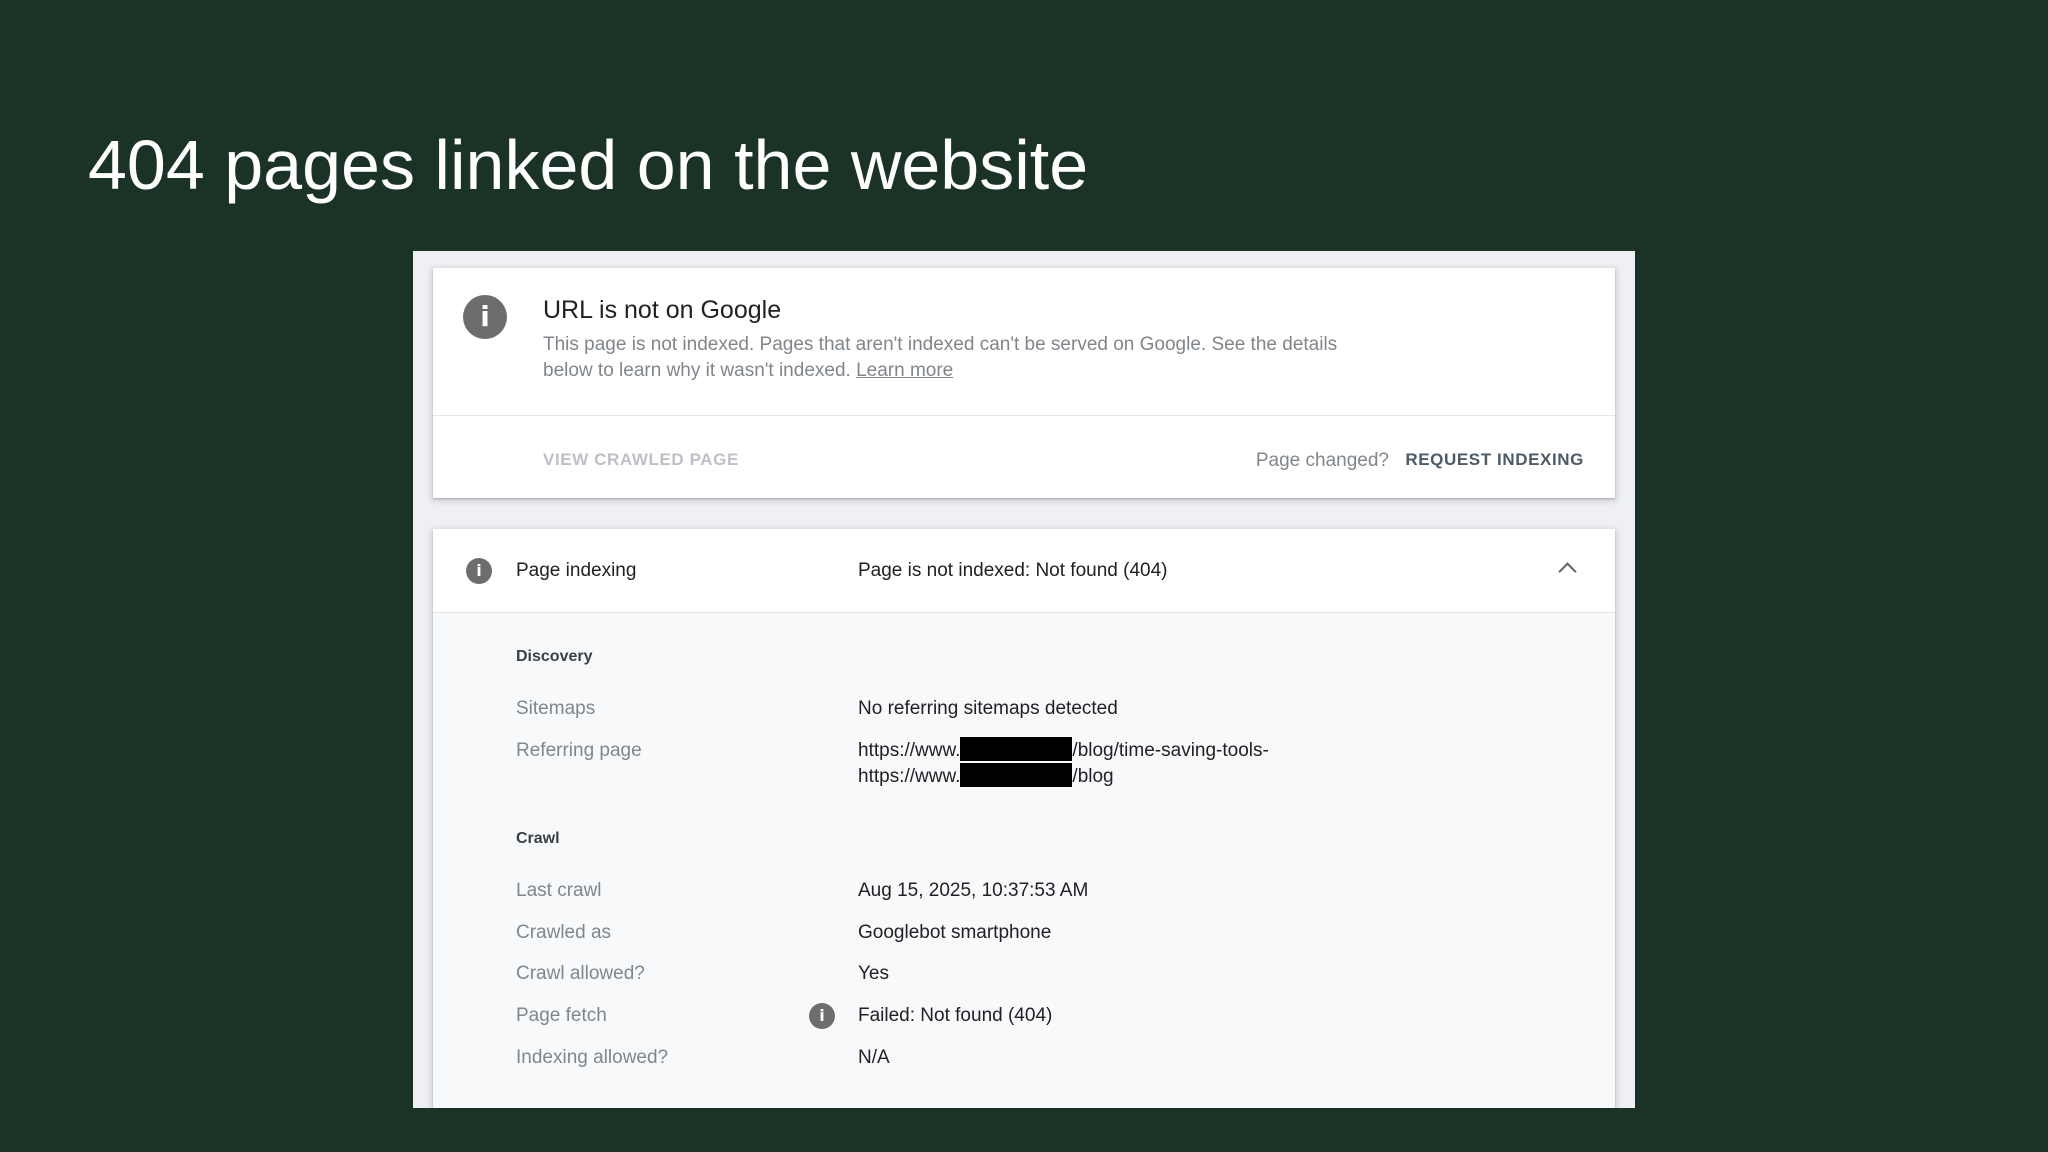  What do you see at coordinates (662, 310) in the screenshot?
I see `status-title: URL is not on Google` at bounding box center [662, 310].